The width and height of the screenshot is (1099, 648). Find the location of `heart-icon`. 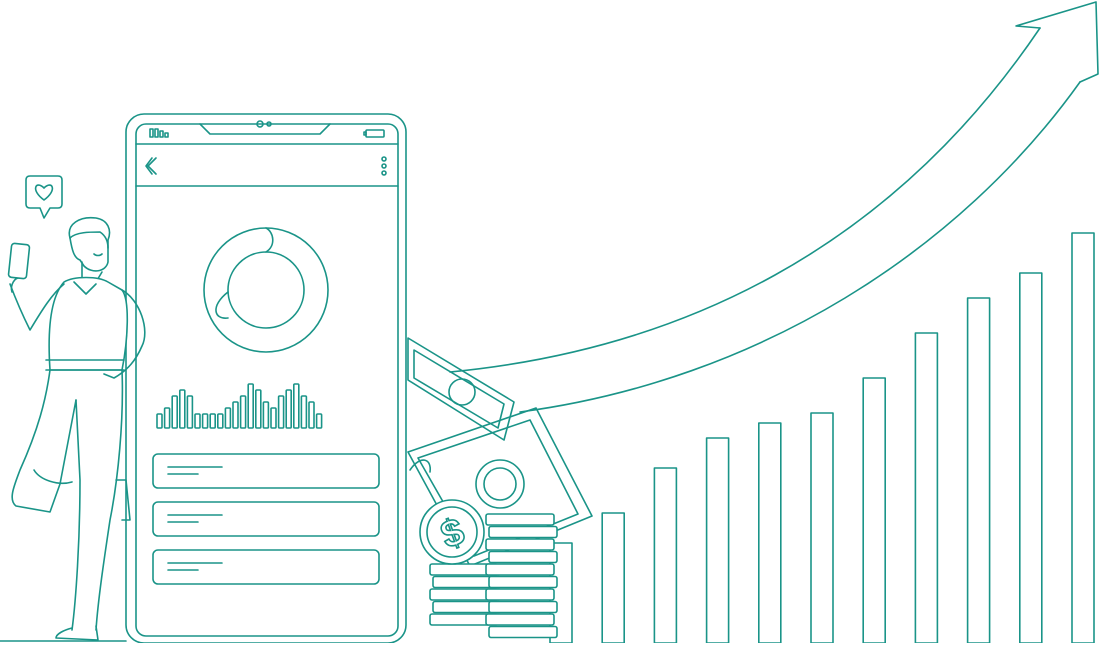

heart-icon is located at coordinates (44, 197).